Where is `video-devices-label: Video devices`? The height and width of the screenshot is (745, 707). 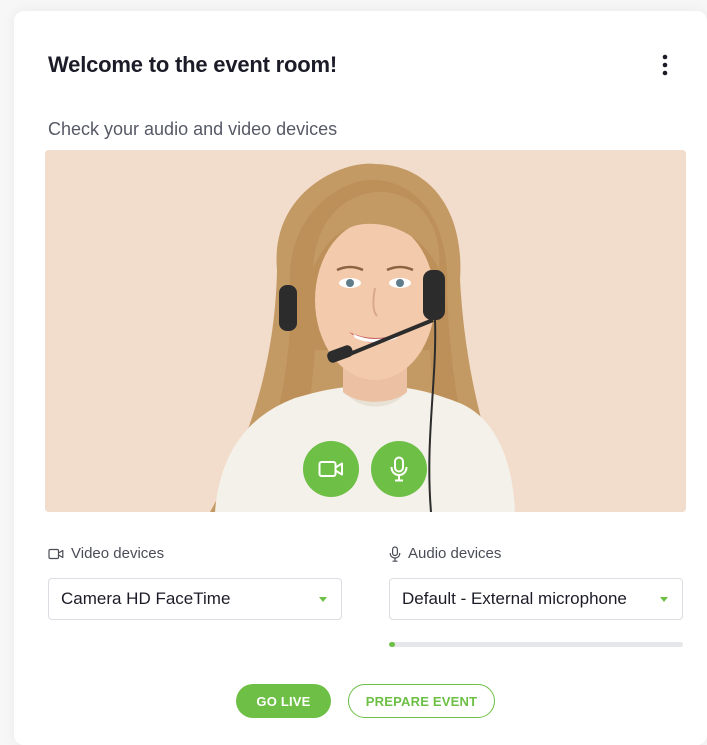
video-devices-label: Video devices is located at coordinates (106, 553).